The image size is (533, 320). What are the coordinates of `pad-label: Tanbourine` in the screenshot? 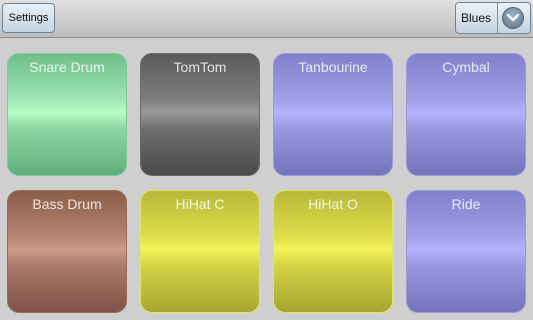 It's located at (333, 67).